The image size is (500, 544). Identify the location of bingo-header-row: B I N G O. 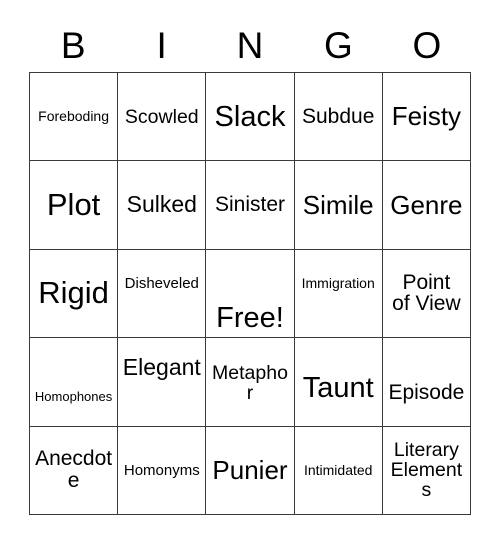
(250, 45).